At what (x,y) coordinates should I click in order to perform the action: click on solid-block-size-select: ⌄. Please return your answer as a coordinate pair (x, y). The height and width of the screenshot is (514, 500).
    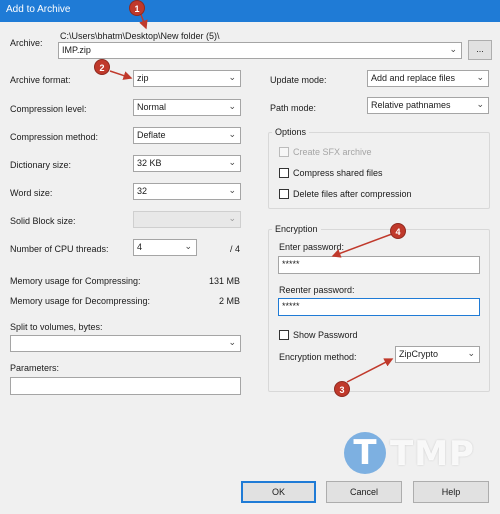
    Looking at the image, I should click on (187, 219).